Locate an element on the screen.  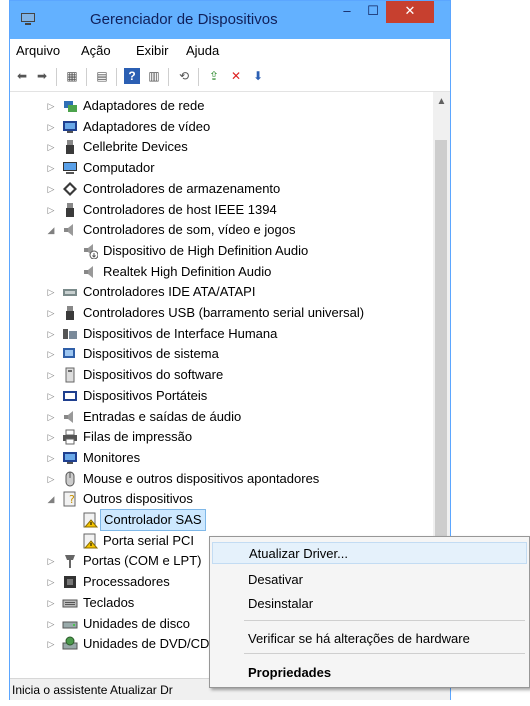
update-driver-icon: ⇪ is located at coordinates (214, 76).